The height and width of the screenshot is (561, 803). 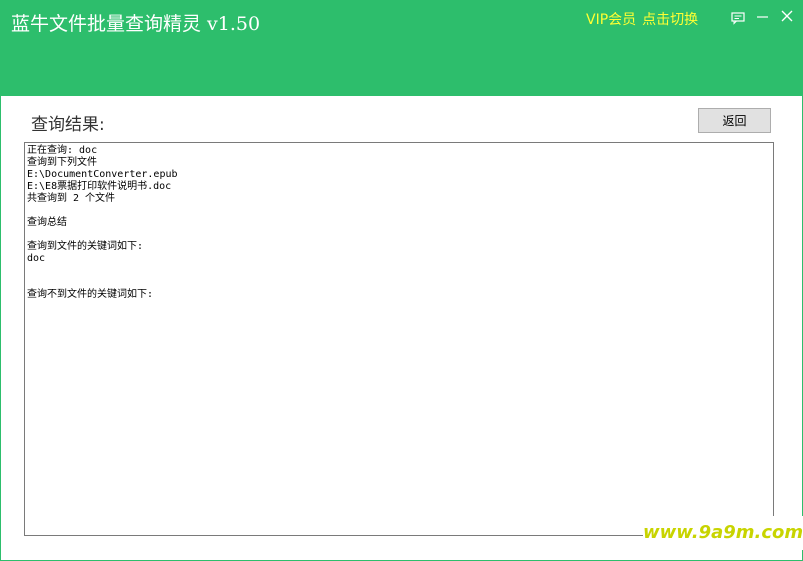 What do you see at coordinates (670, 20) in the screenshot?
I see `switch-account-link: 点击切换` at bounding box center [670, 20].